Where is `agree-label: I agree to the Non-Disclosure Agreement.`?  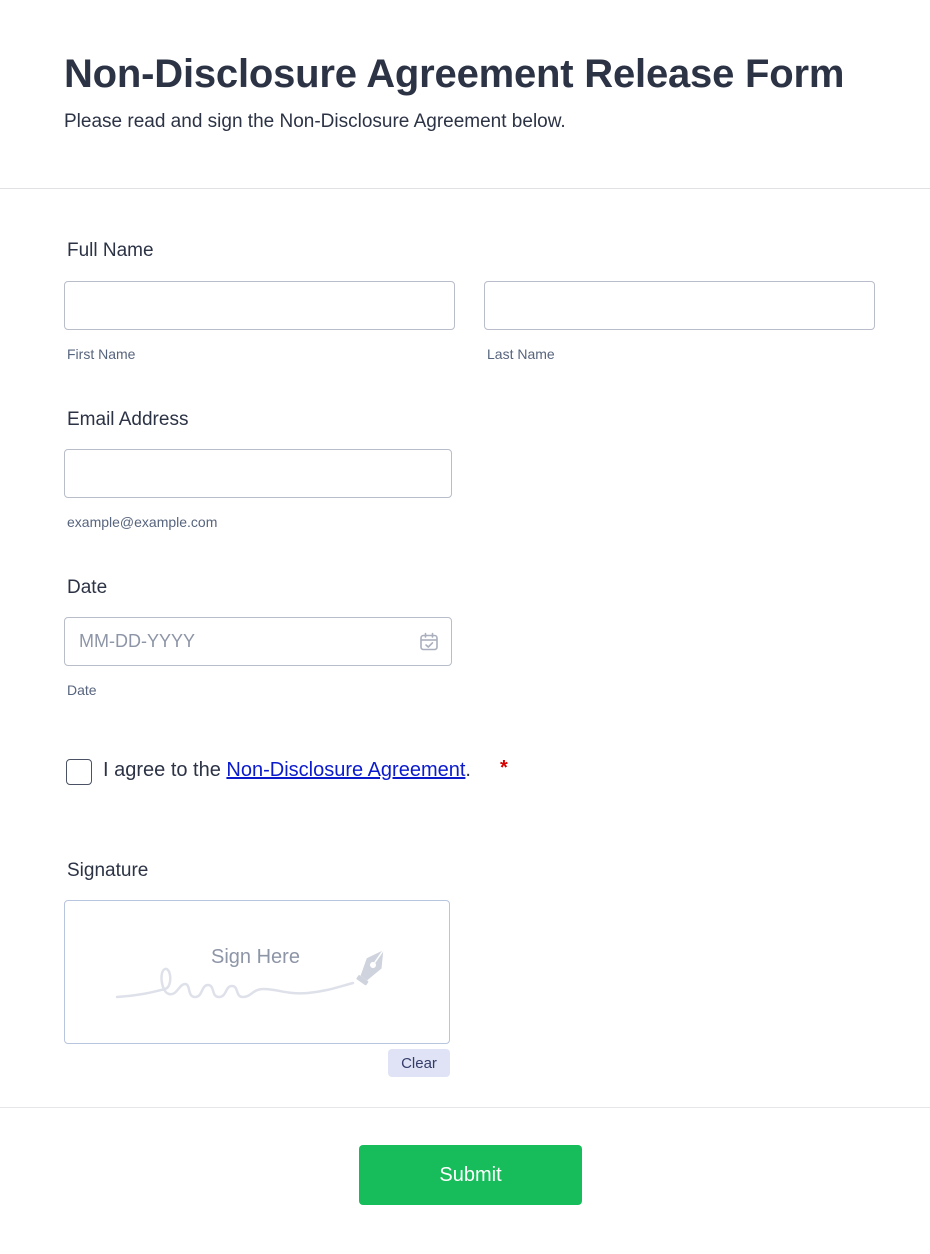 agree-label: I agree to the Non-Disclosure Agreement. is located at coordinates (287, 770).